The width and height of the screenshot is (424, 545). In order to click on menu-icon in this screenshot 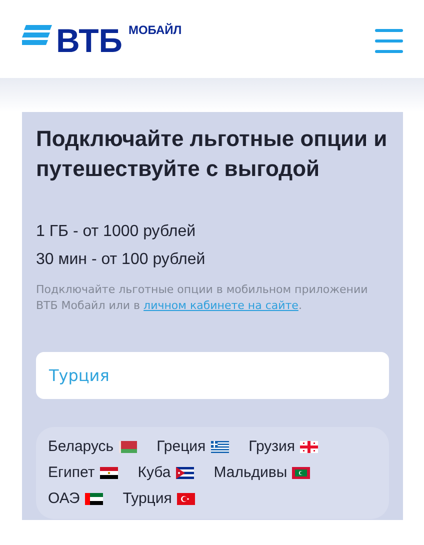, I will do `click(389, 41)`.